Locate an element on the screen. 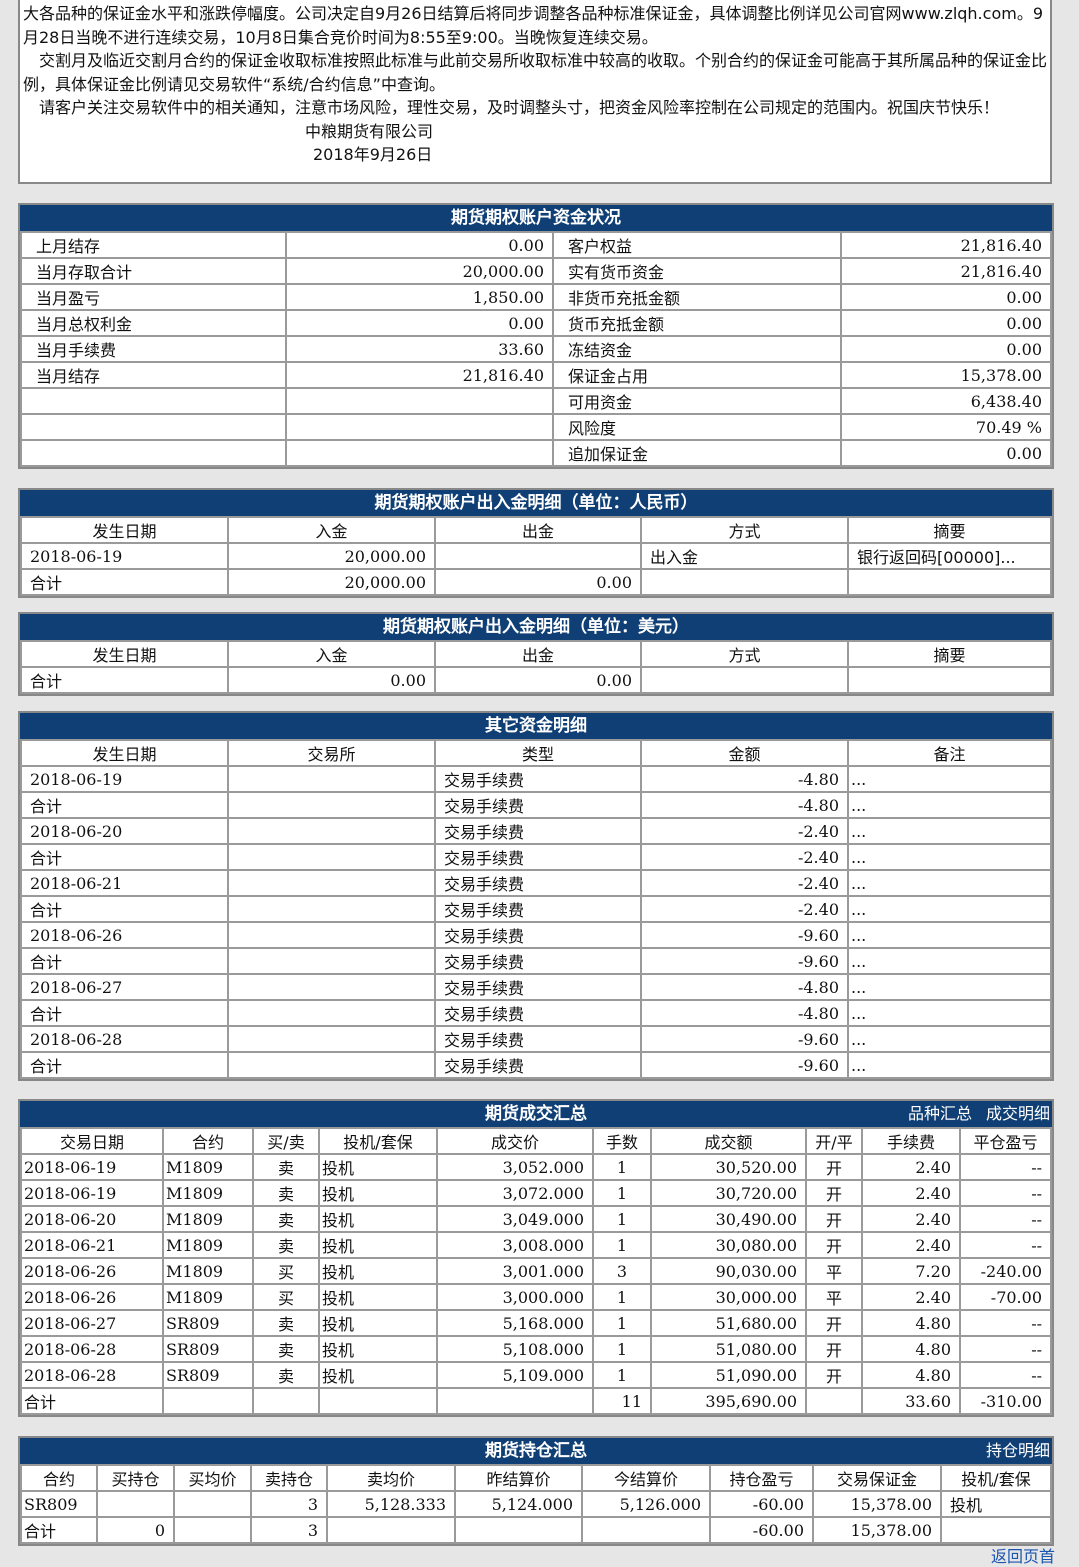 The image size is (1079, 1567). table-cell: 20,000.00 is located at coordinates (331, 582).